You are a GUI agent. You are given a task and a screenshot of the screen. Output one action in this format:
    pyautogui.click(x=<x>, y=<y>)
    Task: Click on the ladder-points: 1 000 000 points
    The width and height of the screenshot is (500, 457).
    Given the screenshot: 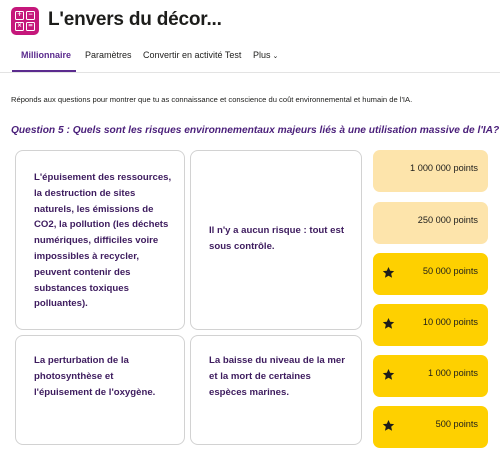 What is the action you would take?
    pyautogui.click(x=444, y=168)
    